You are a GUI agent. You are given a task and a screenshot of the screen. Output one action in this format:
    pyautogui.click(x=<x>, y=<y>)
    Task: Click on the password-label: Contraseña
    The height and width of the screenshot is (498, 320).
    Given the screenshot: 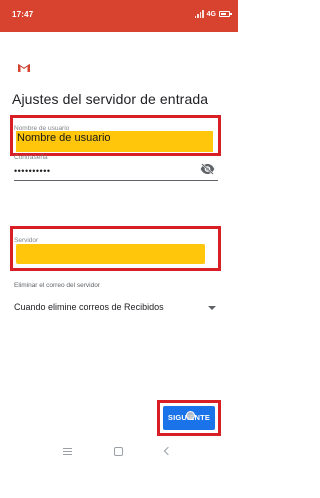 What is the action you would take?
    pyautogui.click(x=31, y=157)
    